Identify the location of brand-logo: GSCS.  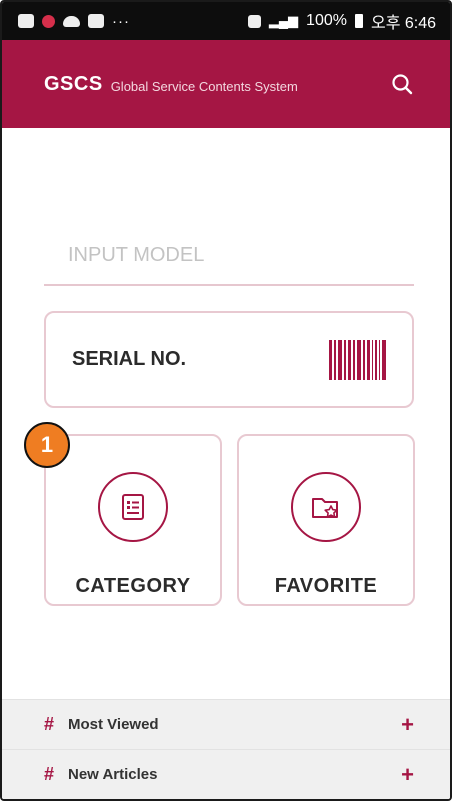
(73, 83).